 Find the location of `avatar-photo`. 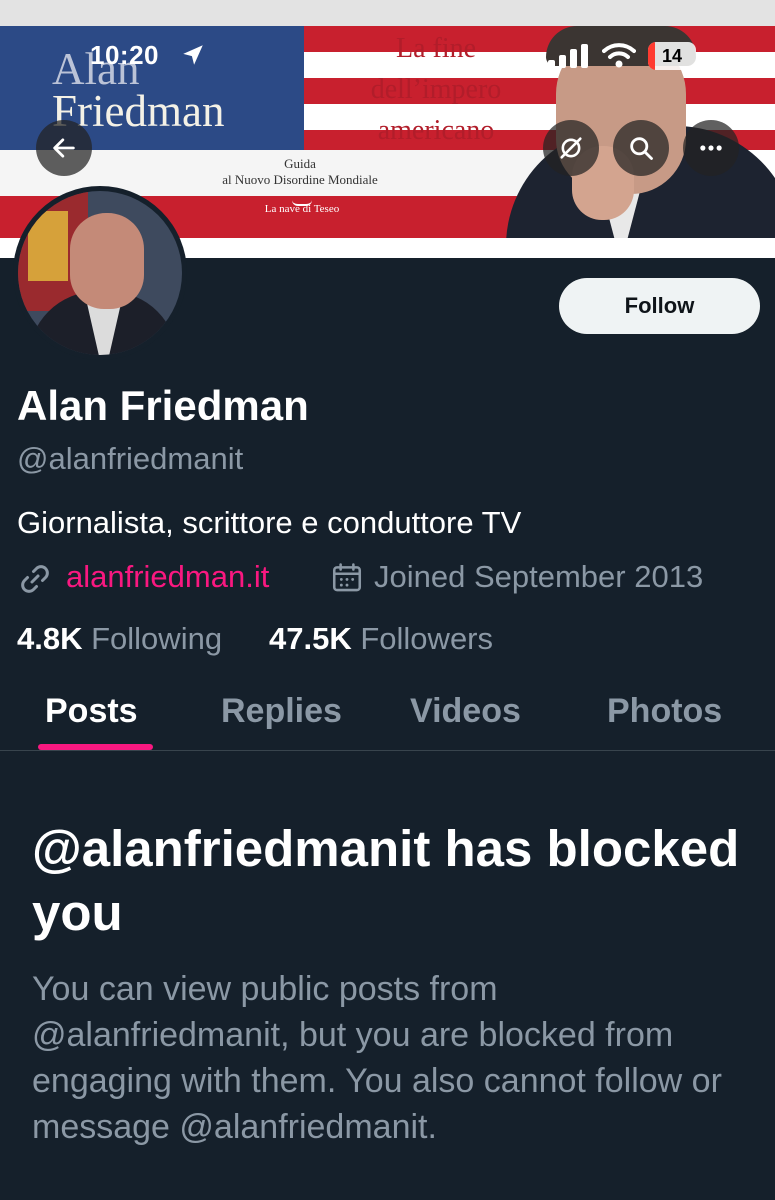

avatar-photo is located at coordinates (100, 273).